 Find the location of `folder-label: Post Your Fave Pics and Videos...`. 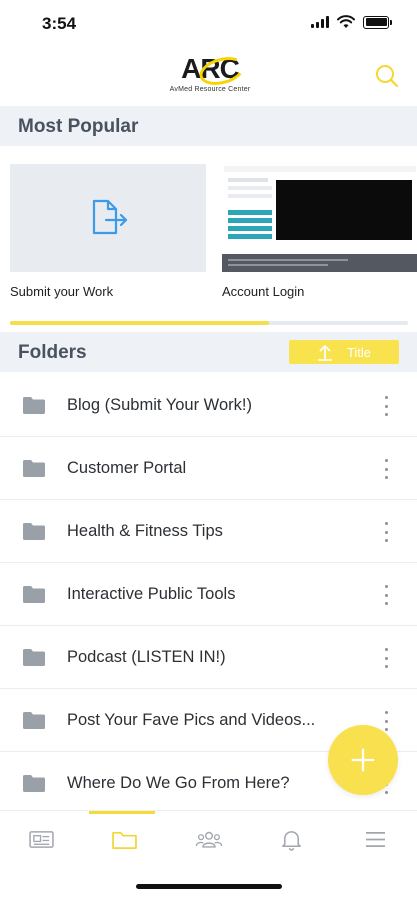

folder-label: Post Your Fave Pics and Videos... is located at coordinates (191, 720).